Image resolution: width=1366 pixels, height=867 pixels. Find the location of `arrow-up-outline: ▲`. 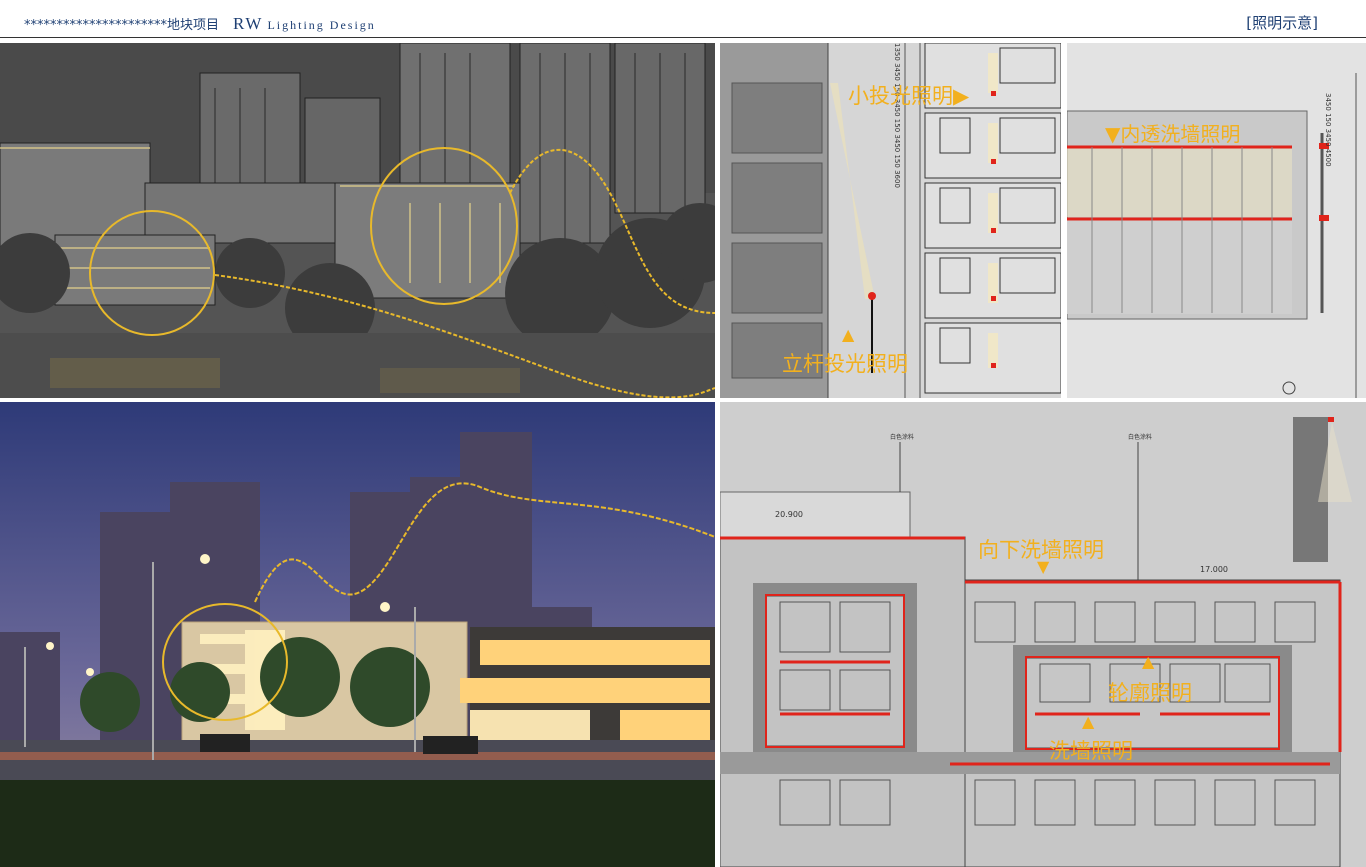

arrow-up-outline: ▲ is located at coordinates (1148, 661).